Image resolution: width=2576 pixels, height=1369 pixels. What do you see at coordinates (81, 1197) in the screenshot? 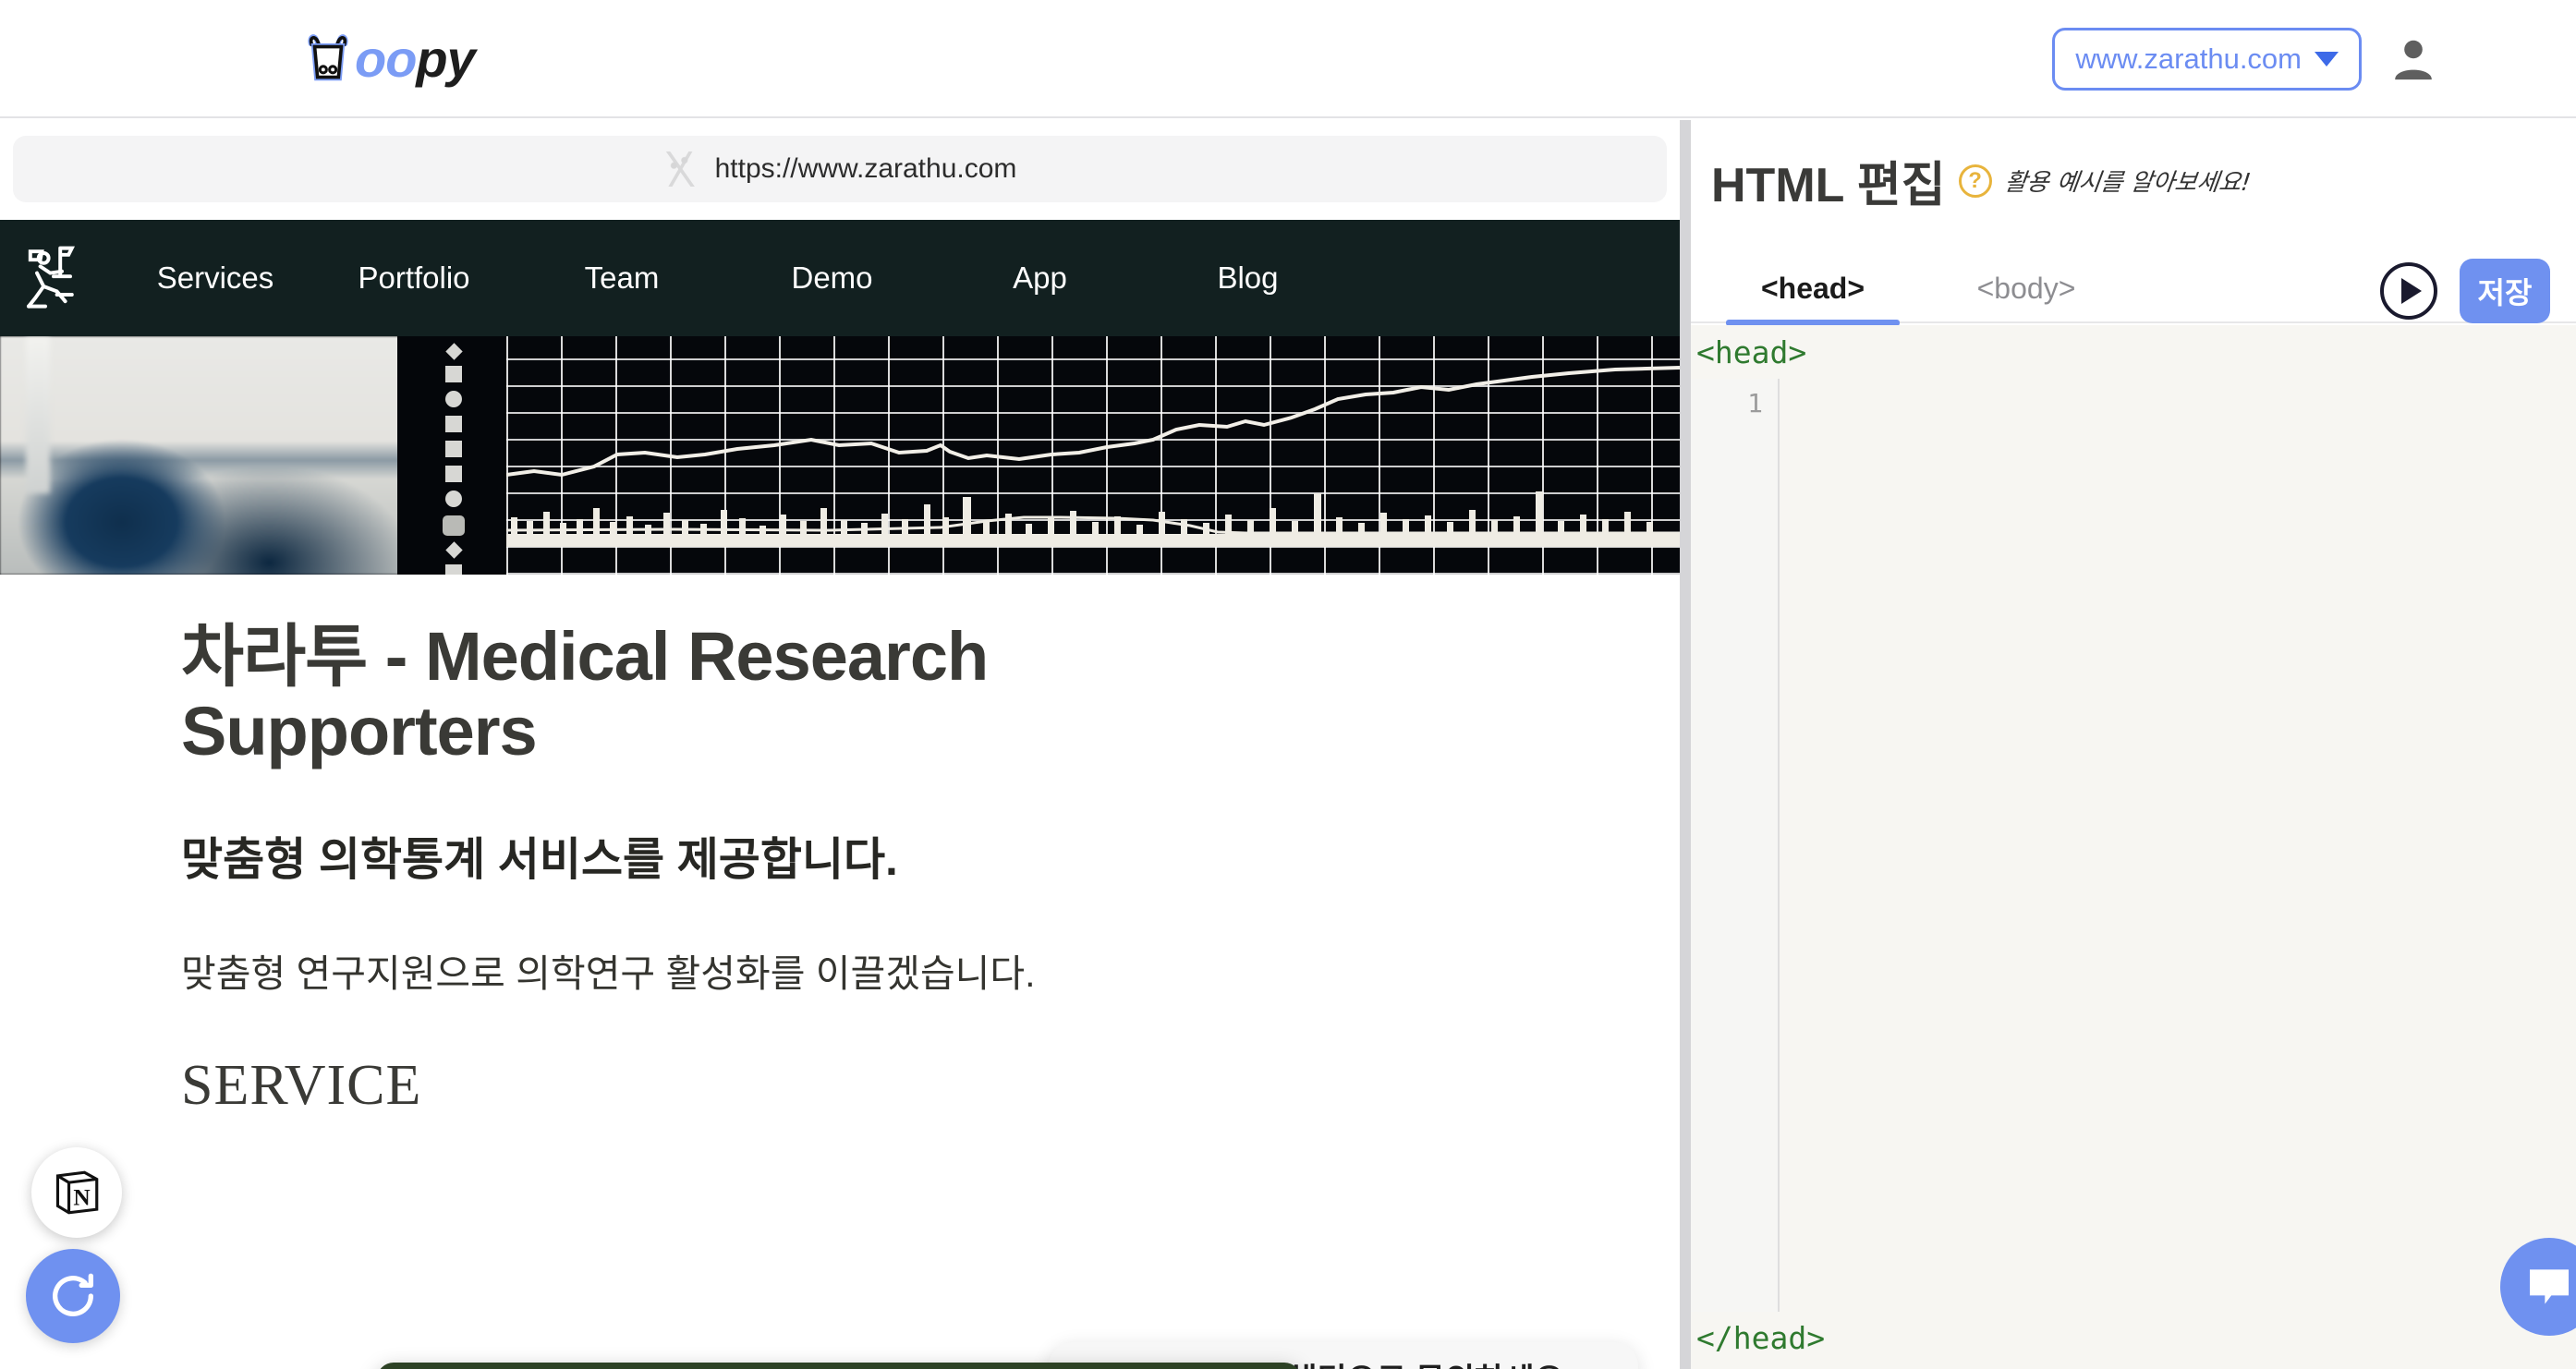
I see `svg-text: N` at bounding box center [81, 1197].